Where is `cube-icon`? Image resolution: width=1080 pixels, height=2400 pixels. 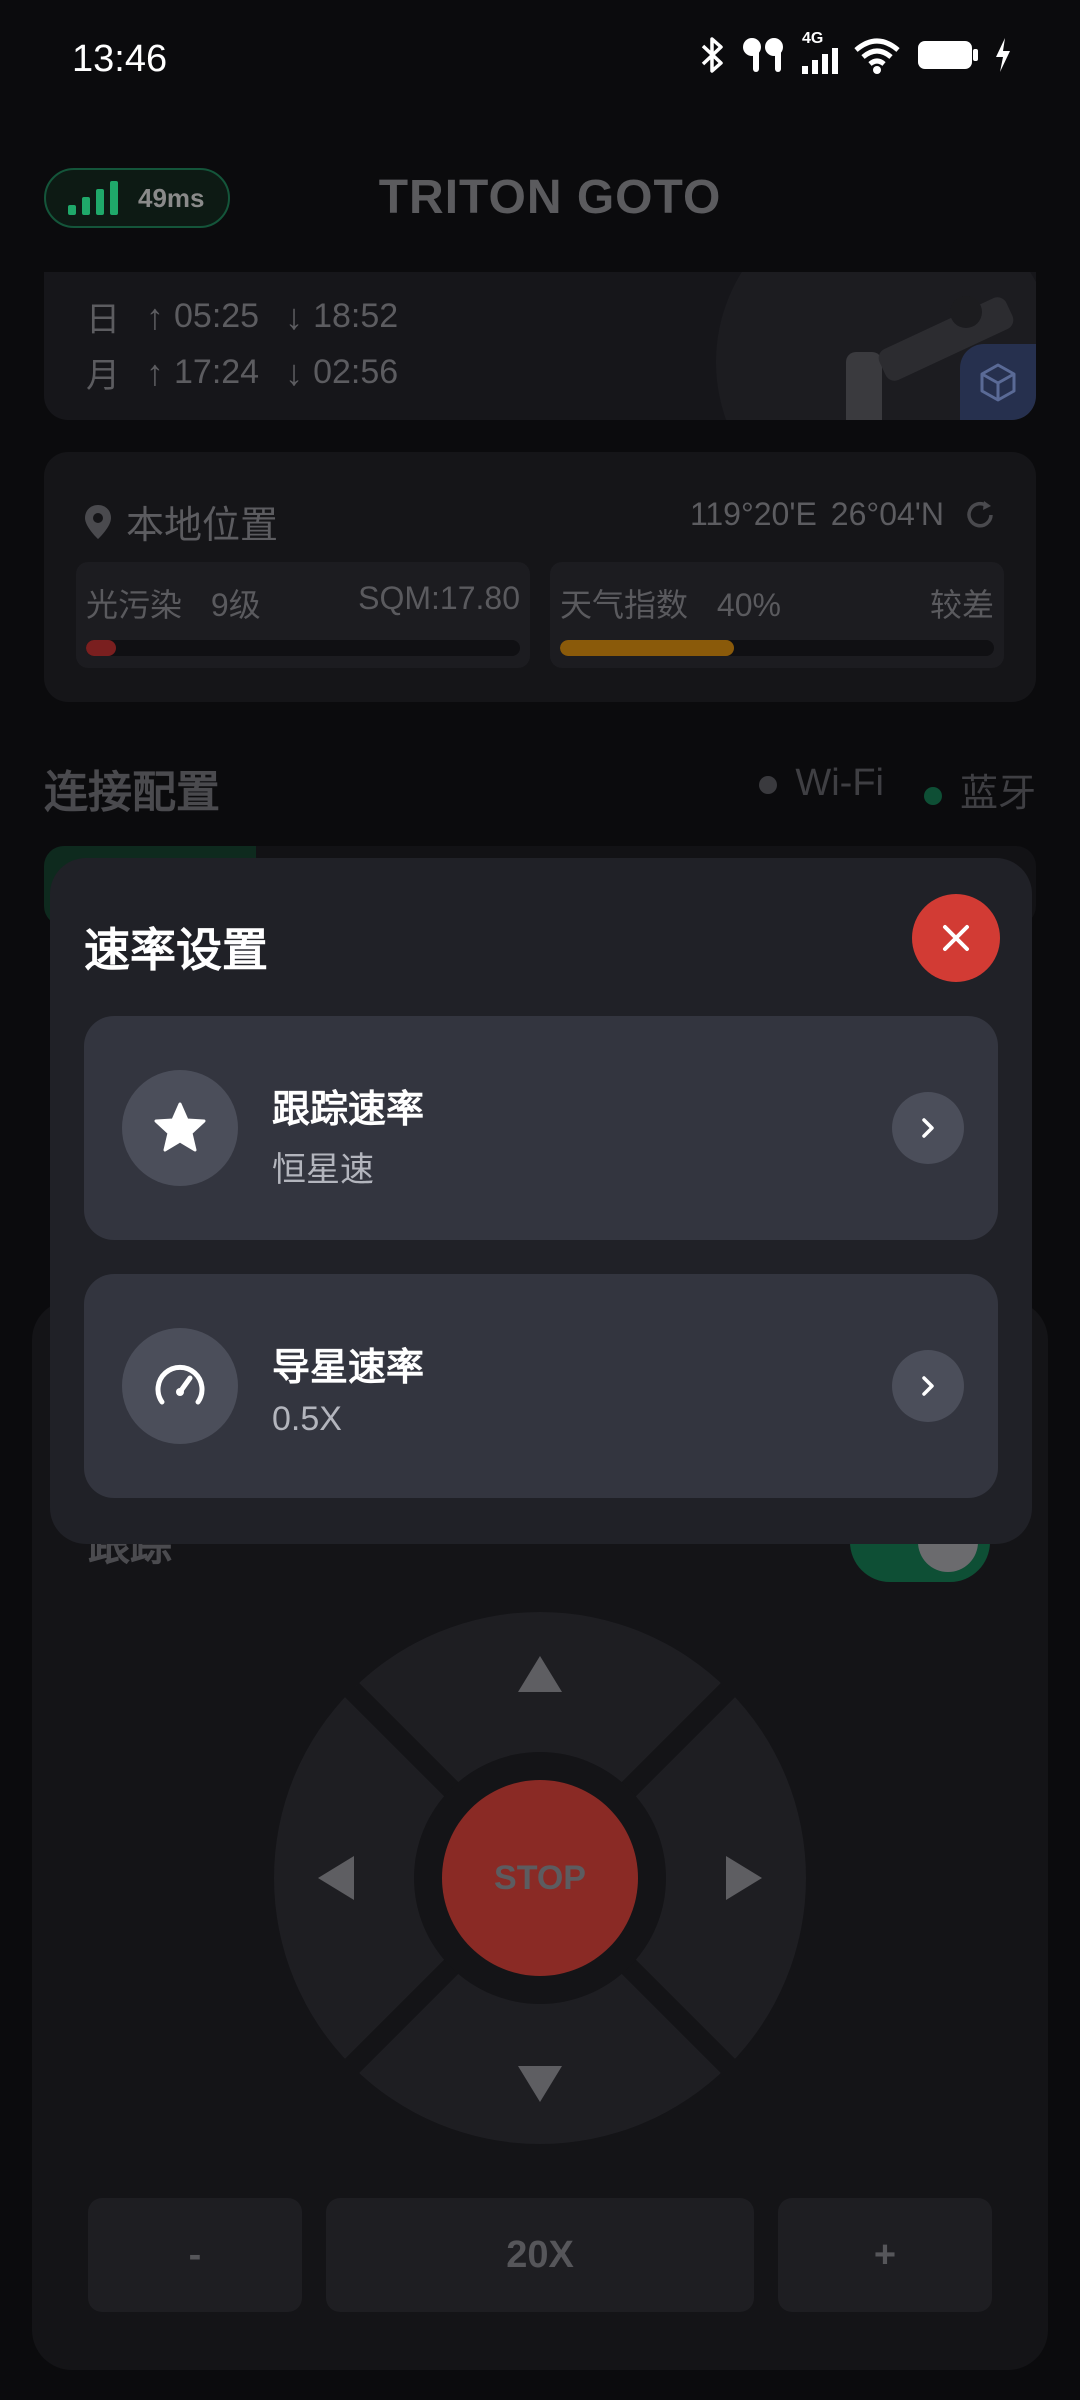 cube-icon is located at coordinates (998, 382).